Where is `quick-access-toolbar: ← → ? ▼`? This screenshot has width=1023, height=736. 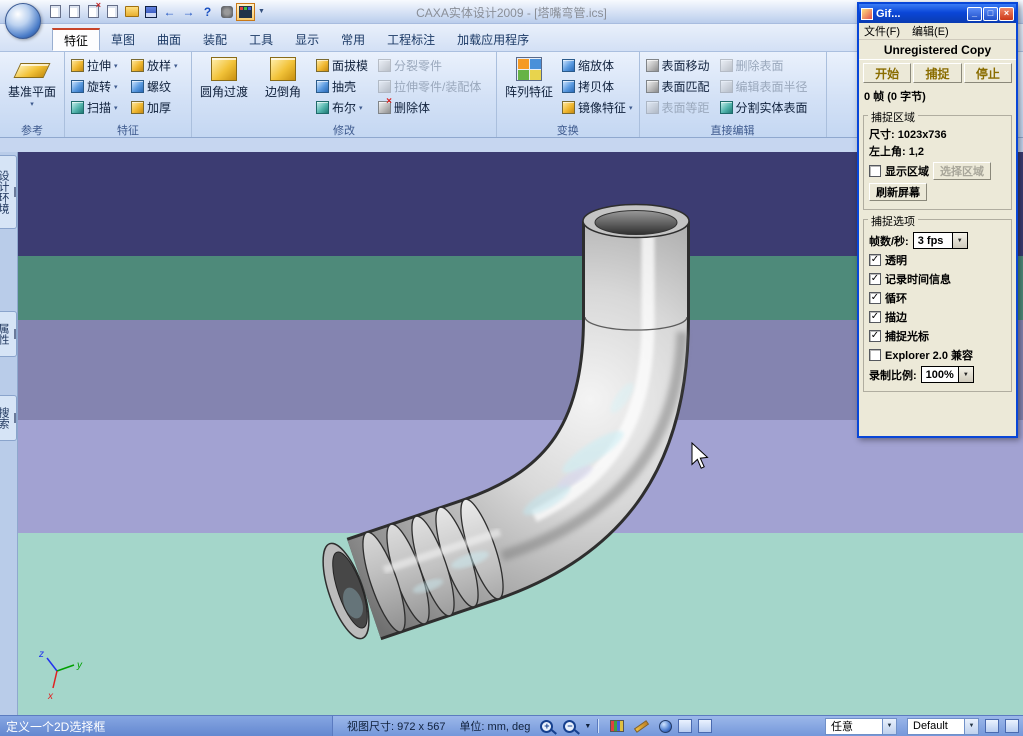
quick-access-toolbar: ← → ? ▼ is located at coordinates (155, 11).